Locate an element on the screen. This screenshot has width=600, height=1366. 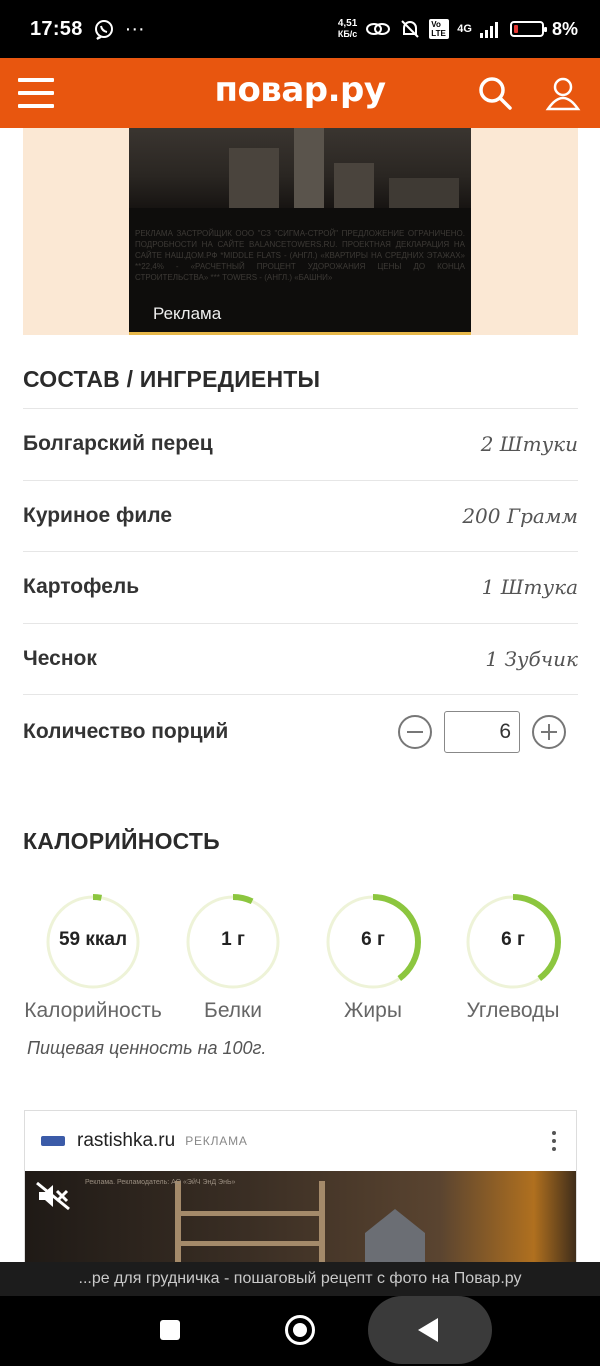
ingredient-row: Болгарский перец 2 Штуки is located at coordinates (300, 444).